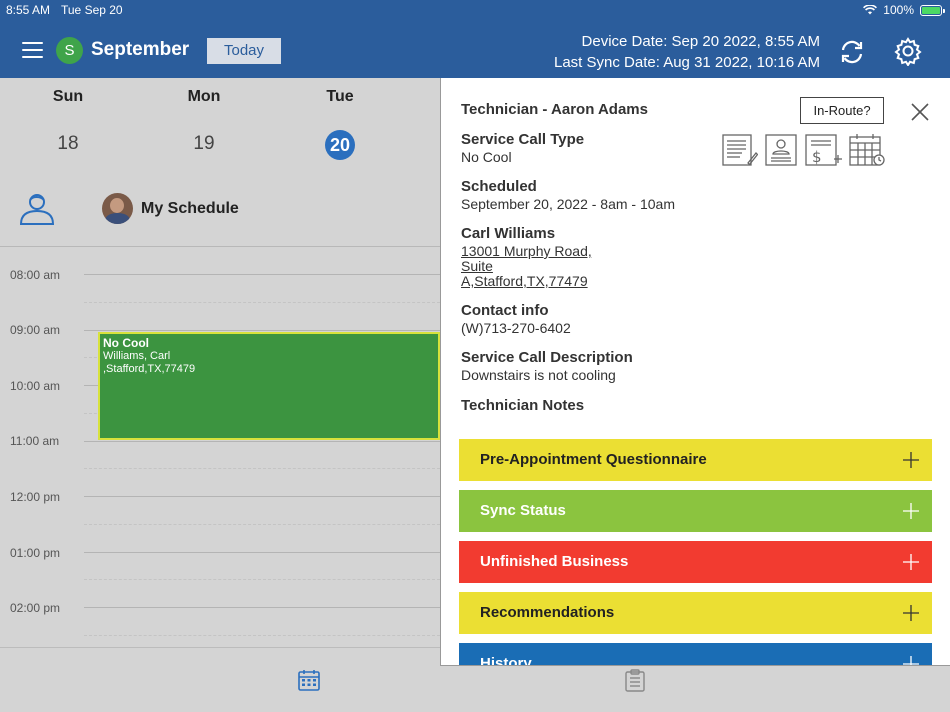 The height and width of the screenshot is (712, 950). What do you see at coordinates (695, 511) in the screenshot?
I see `section-sync-status: Sync Status` at bounding box center [695, 511].